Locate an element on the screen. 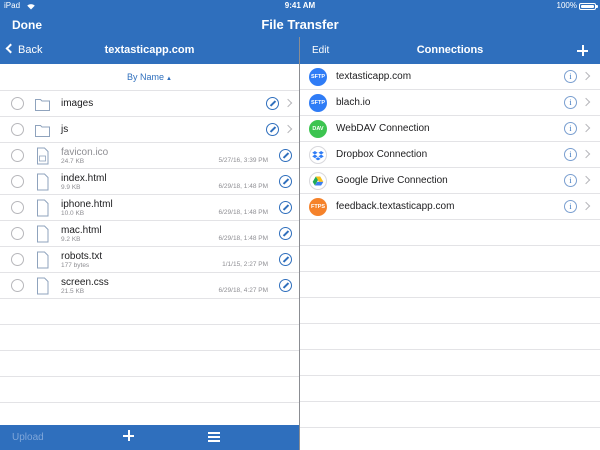  file-row: js is located at coordinates (149, 130).